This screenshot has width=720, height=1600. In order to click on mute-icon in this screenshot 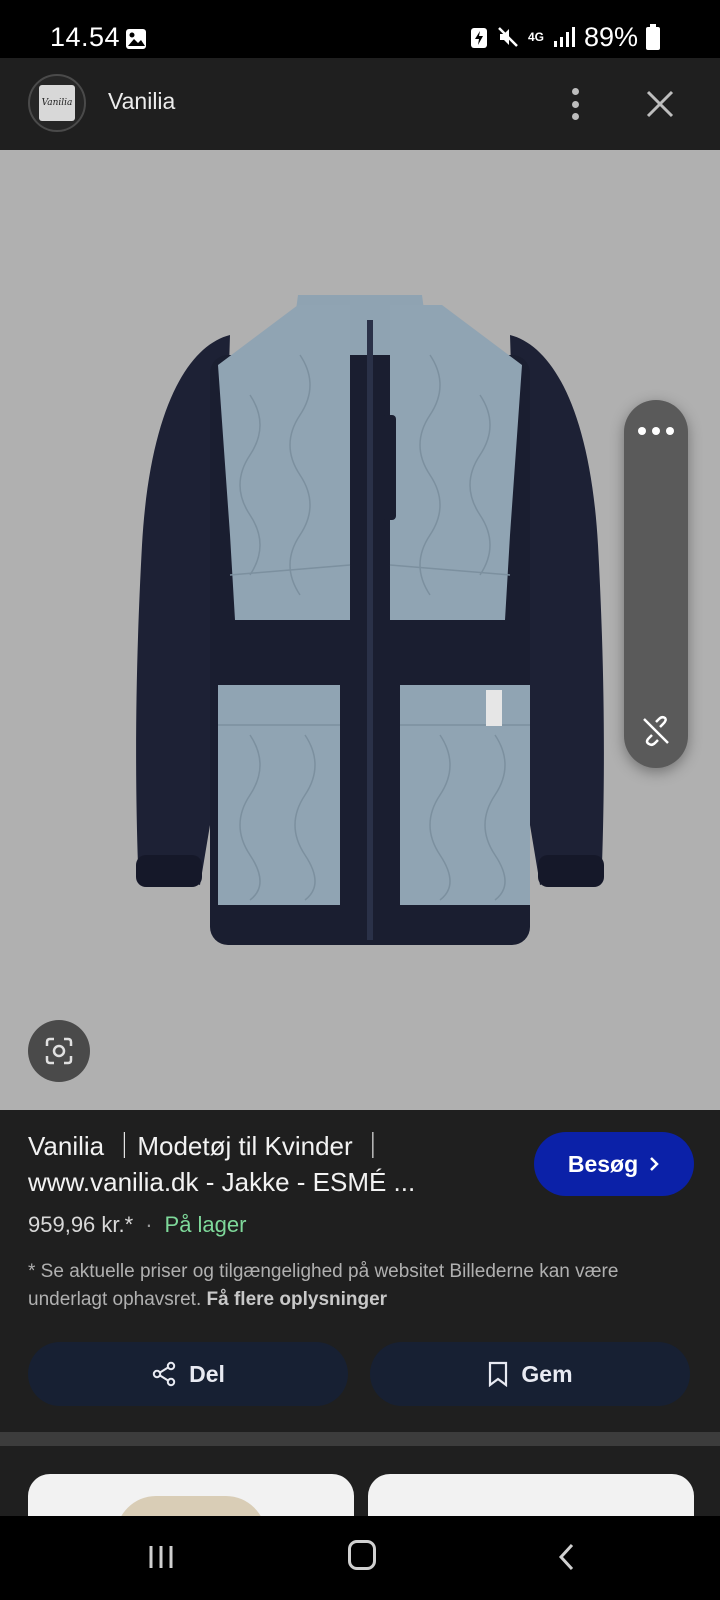, I will do `click(508, 37)`.